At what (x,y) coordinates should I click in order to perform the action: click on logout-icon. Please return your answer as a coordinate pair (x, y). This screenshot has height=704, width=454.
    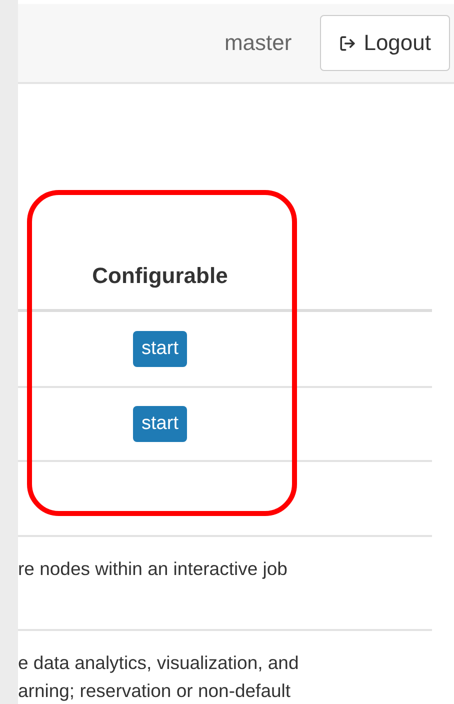
    Looking at the image, I should click on (347, 43).